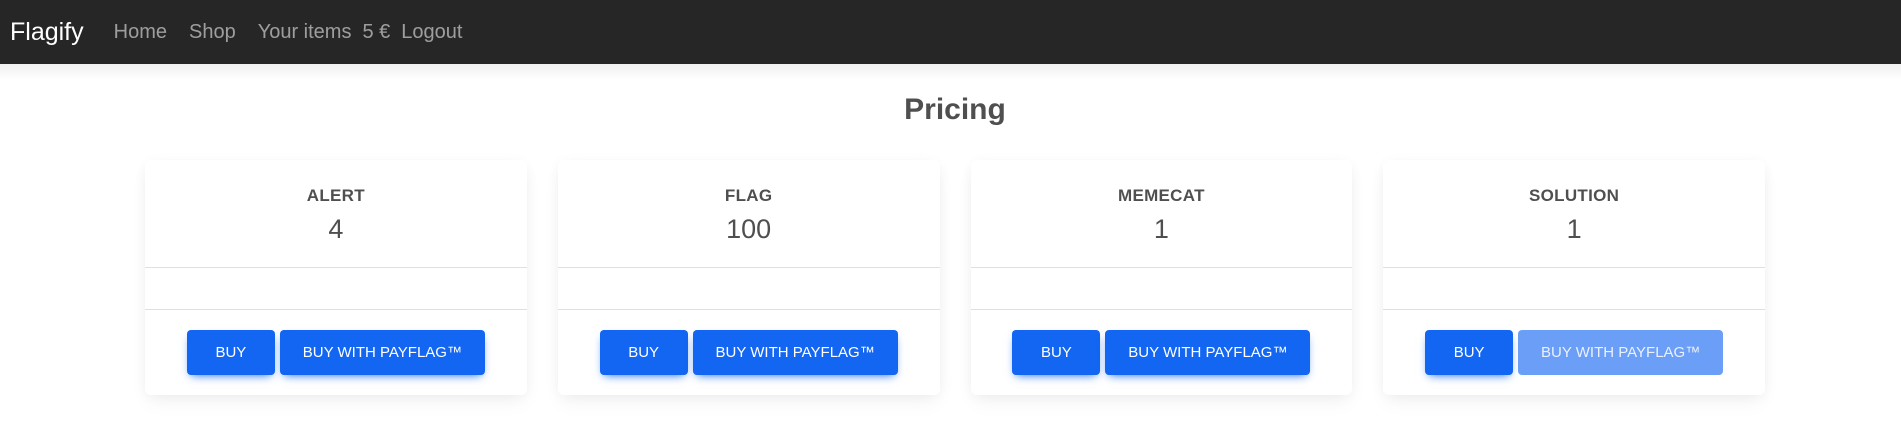  Describe the element at coordinates (1161, 195) in the screenshot. I see `product-name: MEMECAT` at that location.